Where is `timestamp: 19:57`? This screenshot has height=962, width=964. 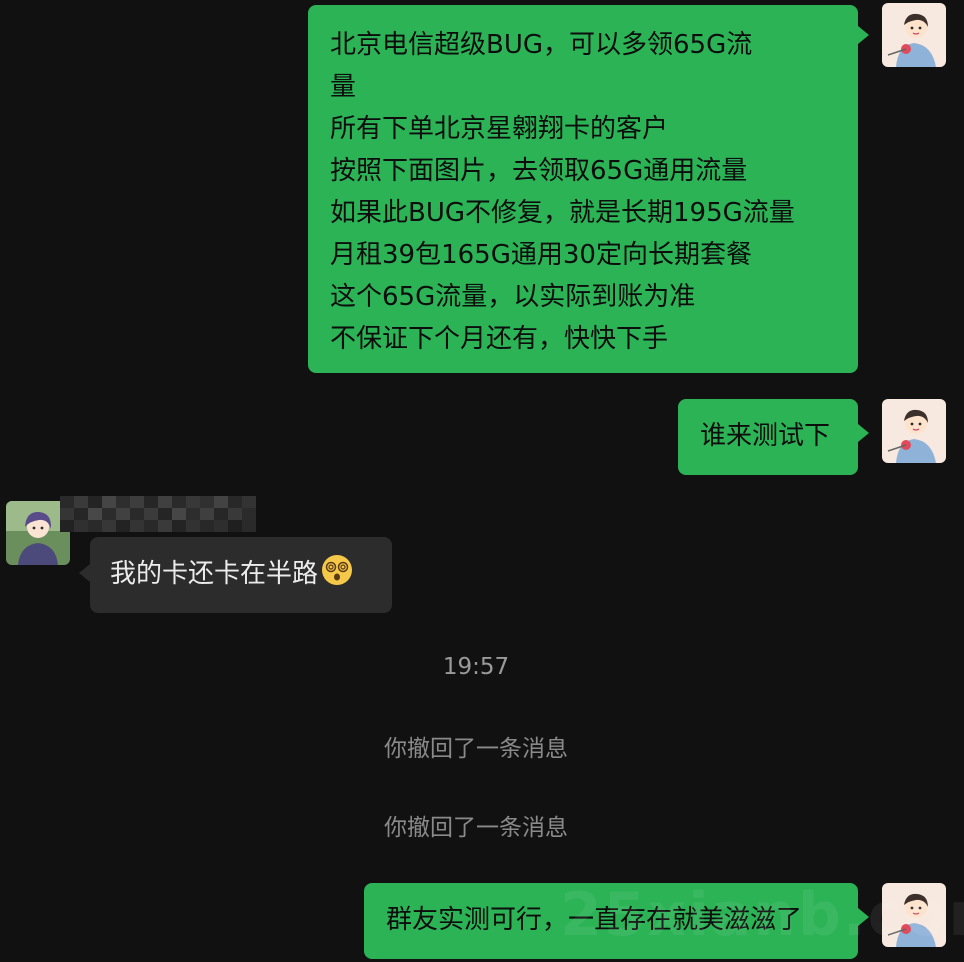 timestamp: 19:57 is located at coordinates (476, 667).